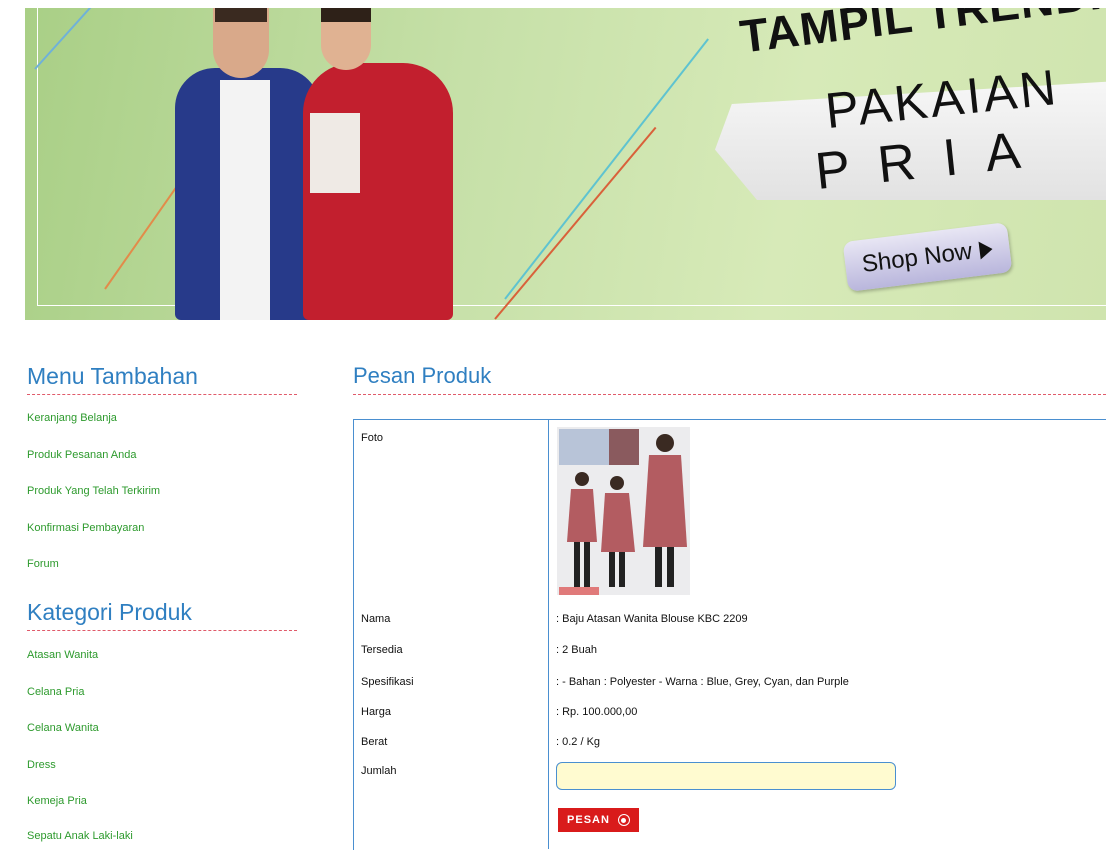  What do you see at coordinates (652, 619) in the screenshot?
I see `nama-value: : Baju Atasan Wanita Blouse KBC 2209` at bounding box center [652, 619].